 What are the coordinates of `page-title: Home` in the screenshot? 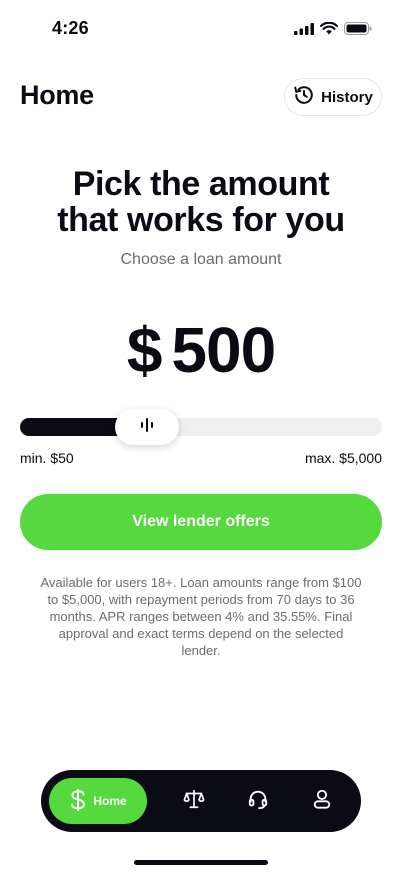 It's located at (57, 95).